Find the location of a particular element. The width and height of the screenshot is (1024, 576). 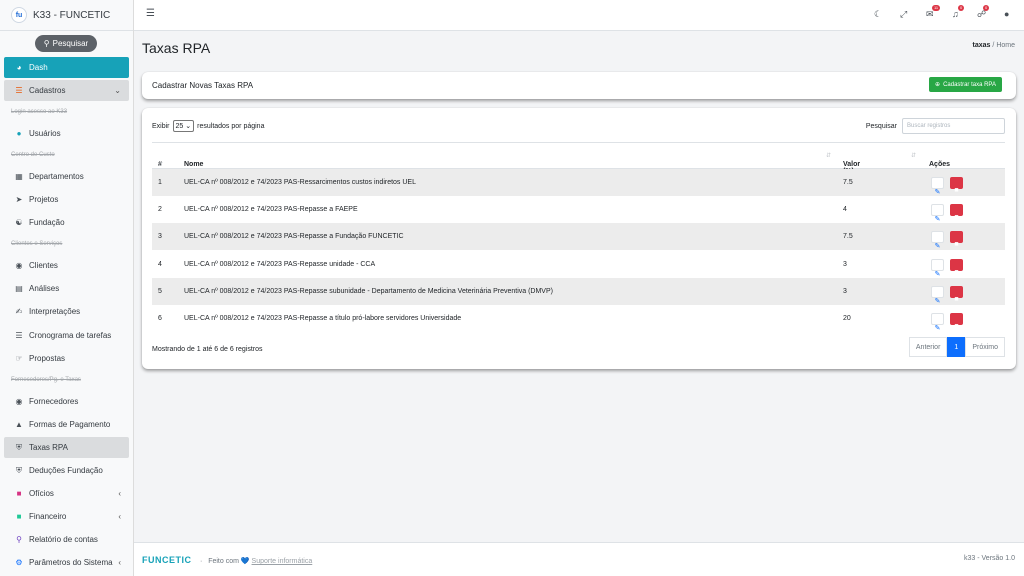

sort-icon: ⇵ is located at coordinates (914, 156).